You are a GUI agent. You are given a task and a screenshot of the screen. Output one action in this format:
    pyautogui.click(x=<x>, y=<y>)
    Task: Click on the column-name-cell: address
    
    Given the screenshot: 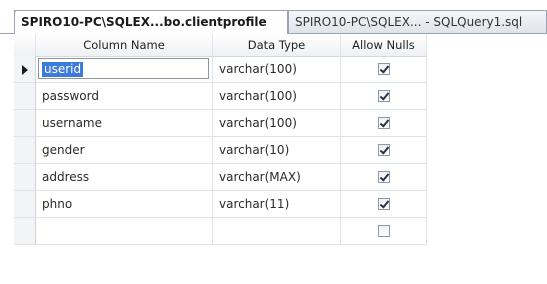 What is the action you would take?
    pyautogui.click(x=124, y=177)
    